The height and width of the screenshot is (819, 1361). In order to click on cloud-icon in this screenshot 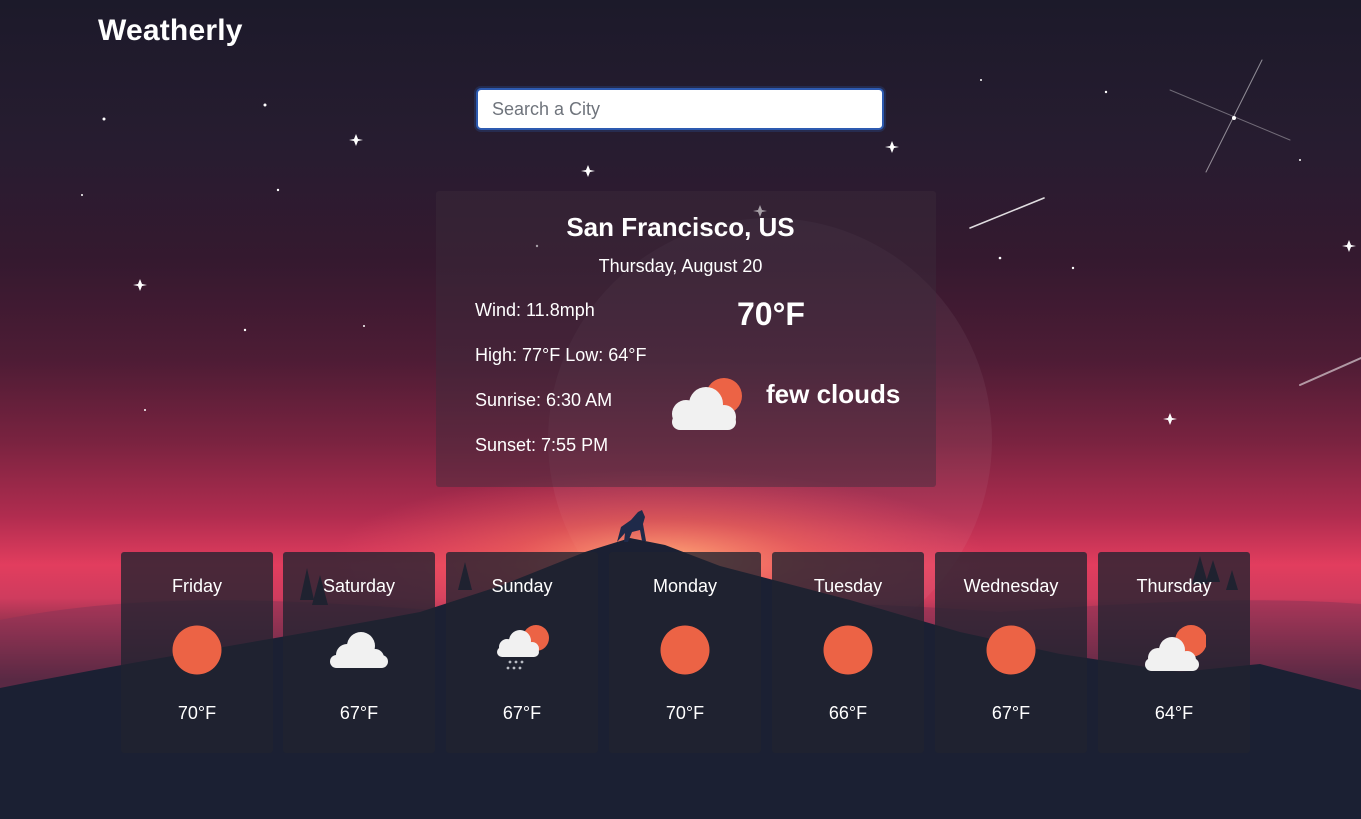, I will do `click(359, 650)`.